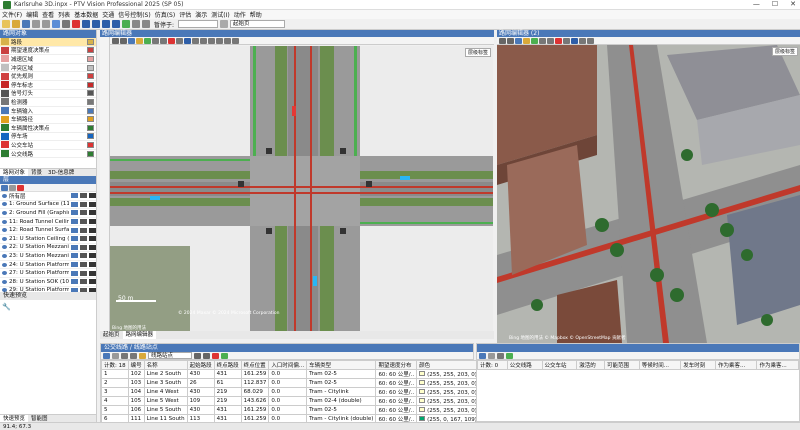  Describe the element at coordinates (136, 365) in the screenshot. I see `col-no: 编号` at that location.